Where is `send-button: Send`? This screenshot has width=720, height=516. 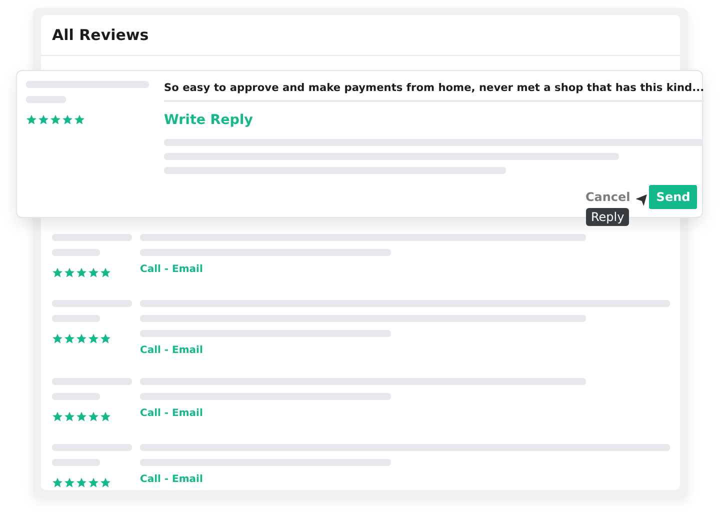 send-button: Send is located at coordinates (673, 197).